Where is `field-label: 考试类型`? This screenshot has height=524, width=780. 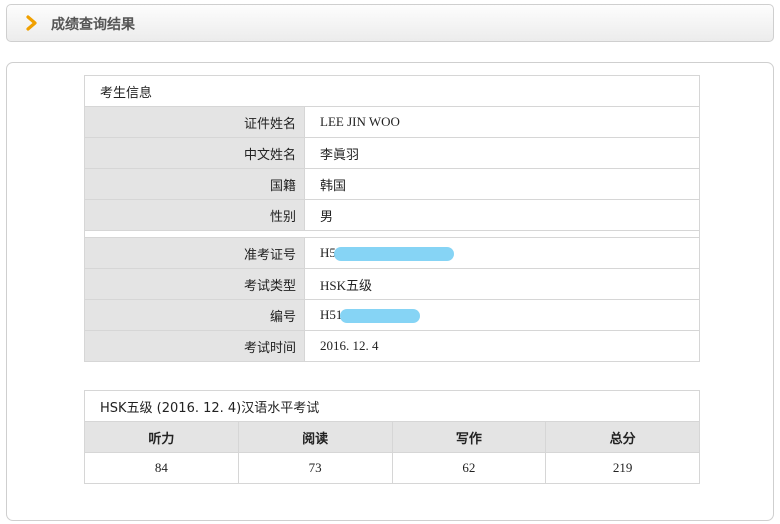
field-label: 考试类型 is located at coordinates (194, 284).